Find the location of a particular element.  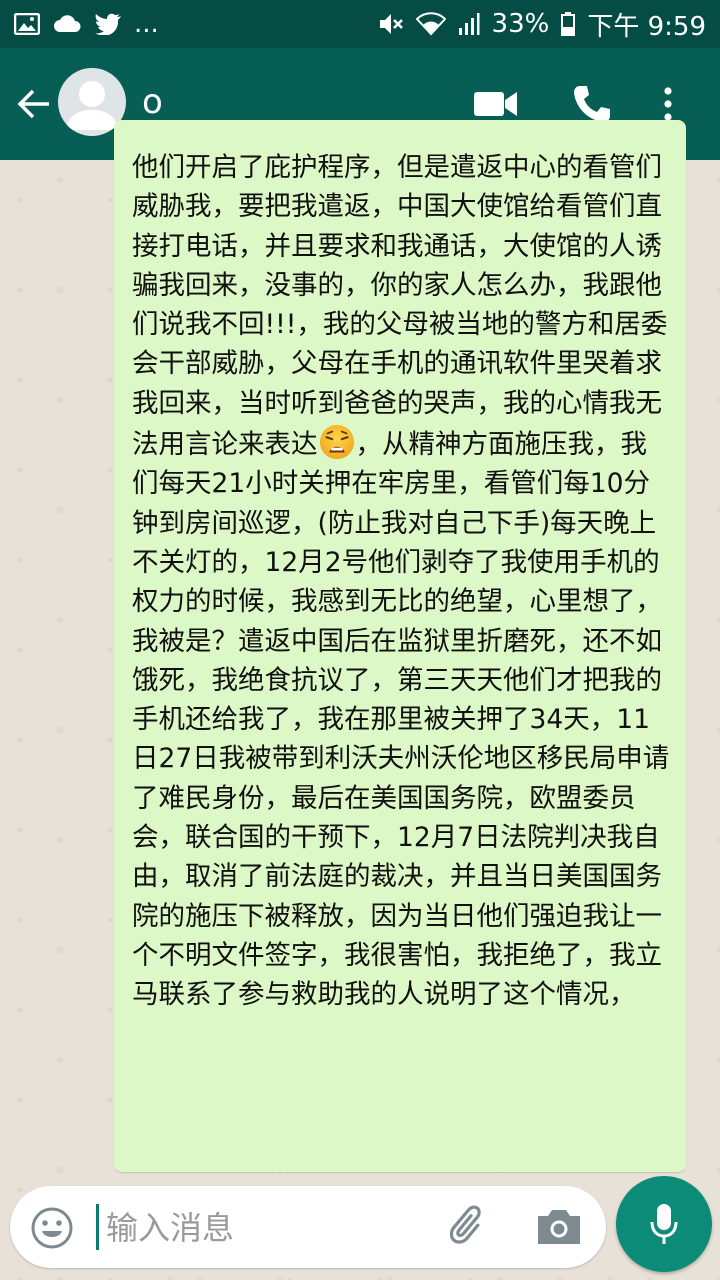

attach-button is located at coordinates (469, 1227).